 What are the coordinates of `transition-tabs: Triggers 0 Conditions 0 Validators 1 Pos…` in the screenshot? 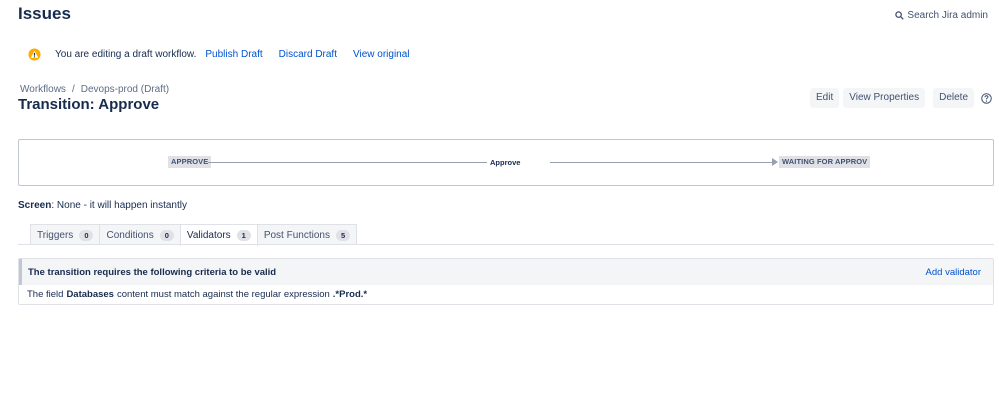 It's located at (194, 235).